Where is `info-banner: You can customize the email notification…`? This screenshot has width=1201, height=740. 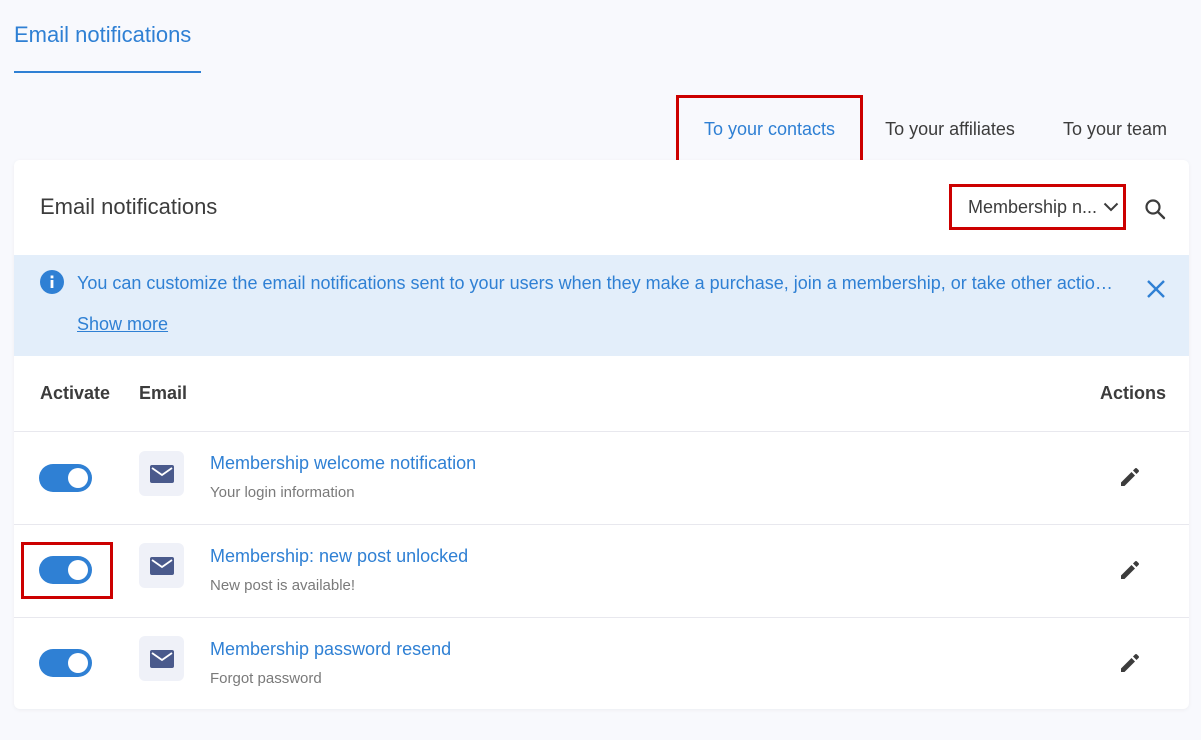
info-banner: You can customize the email notification… is located at coordinates (601, 305).